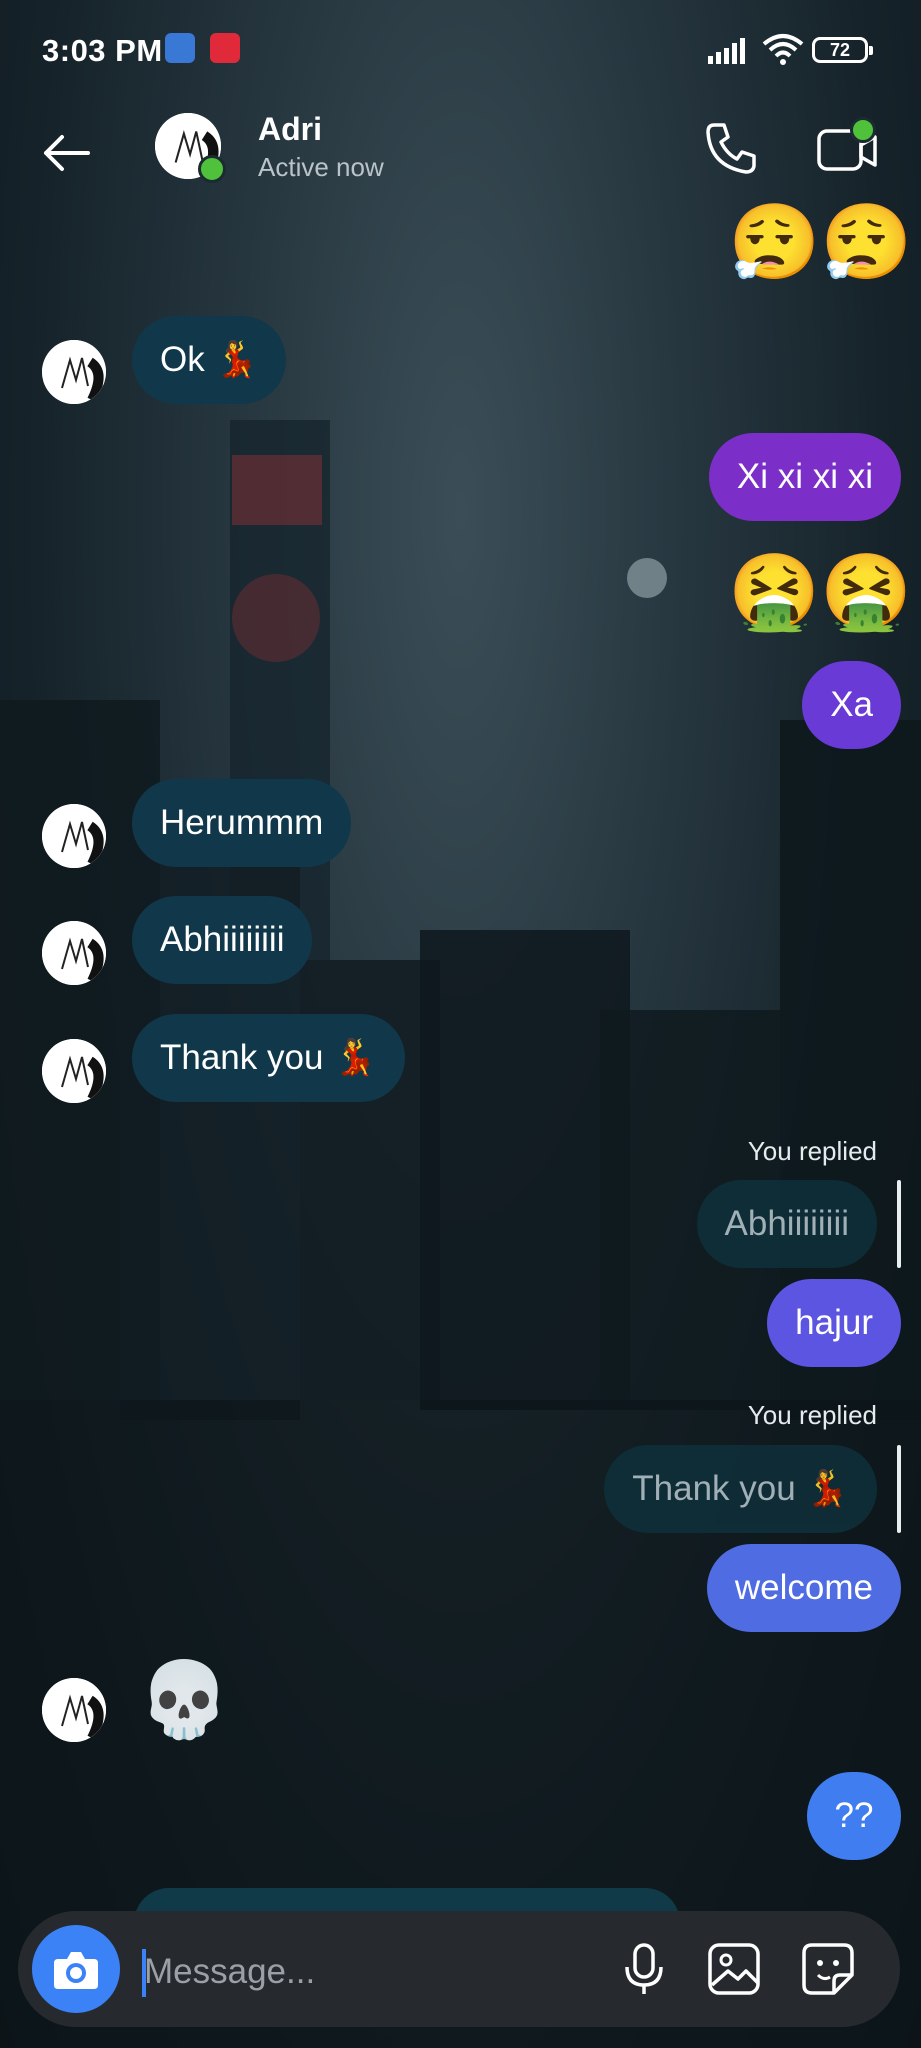  Describe the element at coordinates (460, 52) in the screenshot. I see `status-bar: 3:03 PM 72` at that location.